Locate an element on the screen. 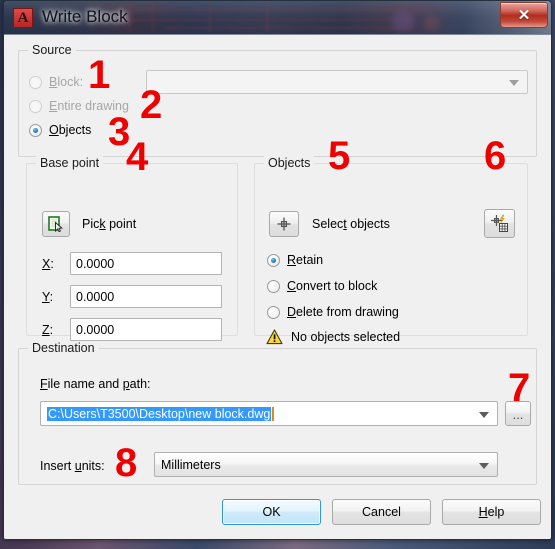 This screenshot has width=555, height=549. annotation-5: 5 is located at coordinates (339, 156).